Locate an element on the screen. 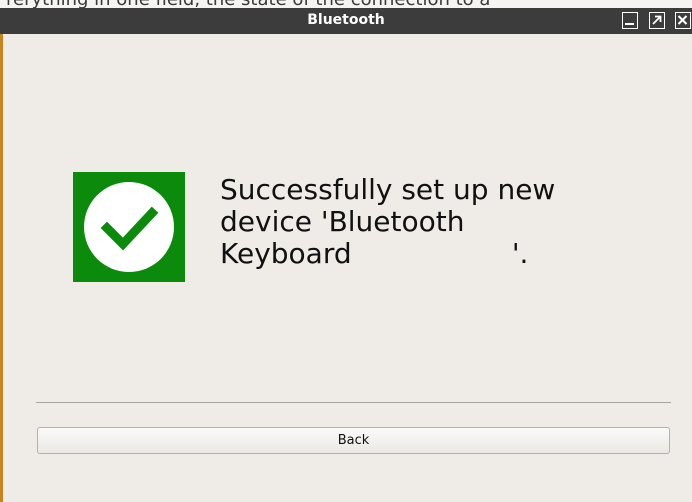 Image resolution: width=692 pixels, height=502 pixels. checkmark-icon is located at coordinates (129, 227).